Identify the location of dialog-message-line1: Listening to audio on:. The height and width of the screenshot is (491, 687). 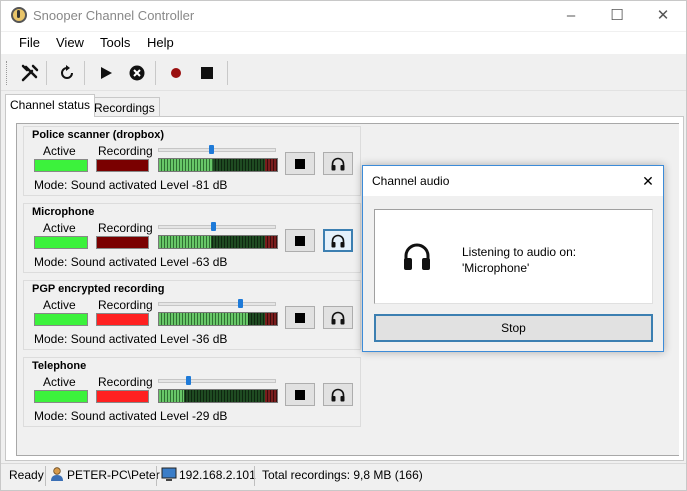
(519, 252).